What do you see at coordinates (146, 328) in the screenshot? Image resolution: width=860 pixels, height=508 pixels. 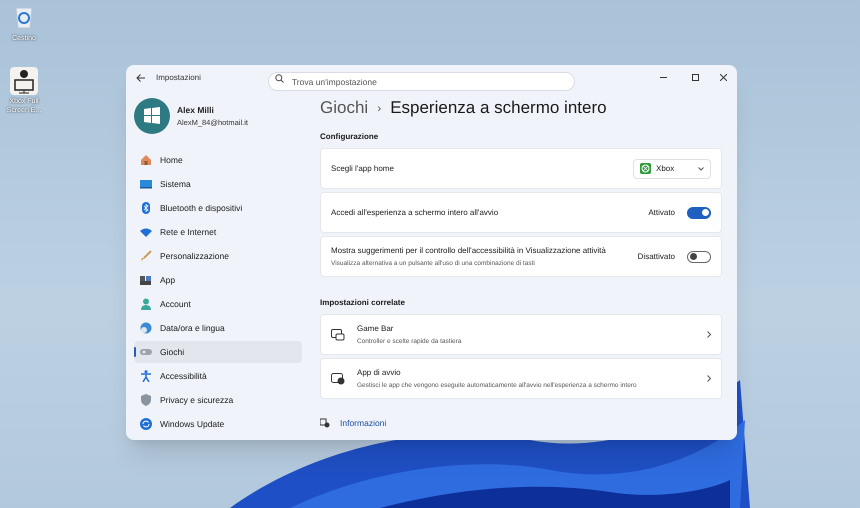 I see `globe-clock-icon` at bounding box center [146, 328].